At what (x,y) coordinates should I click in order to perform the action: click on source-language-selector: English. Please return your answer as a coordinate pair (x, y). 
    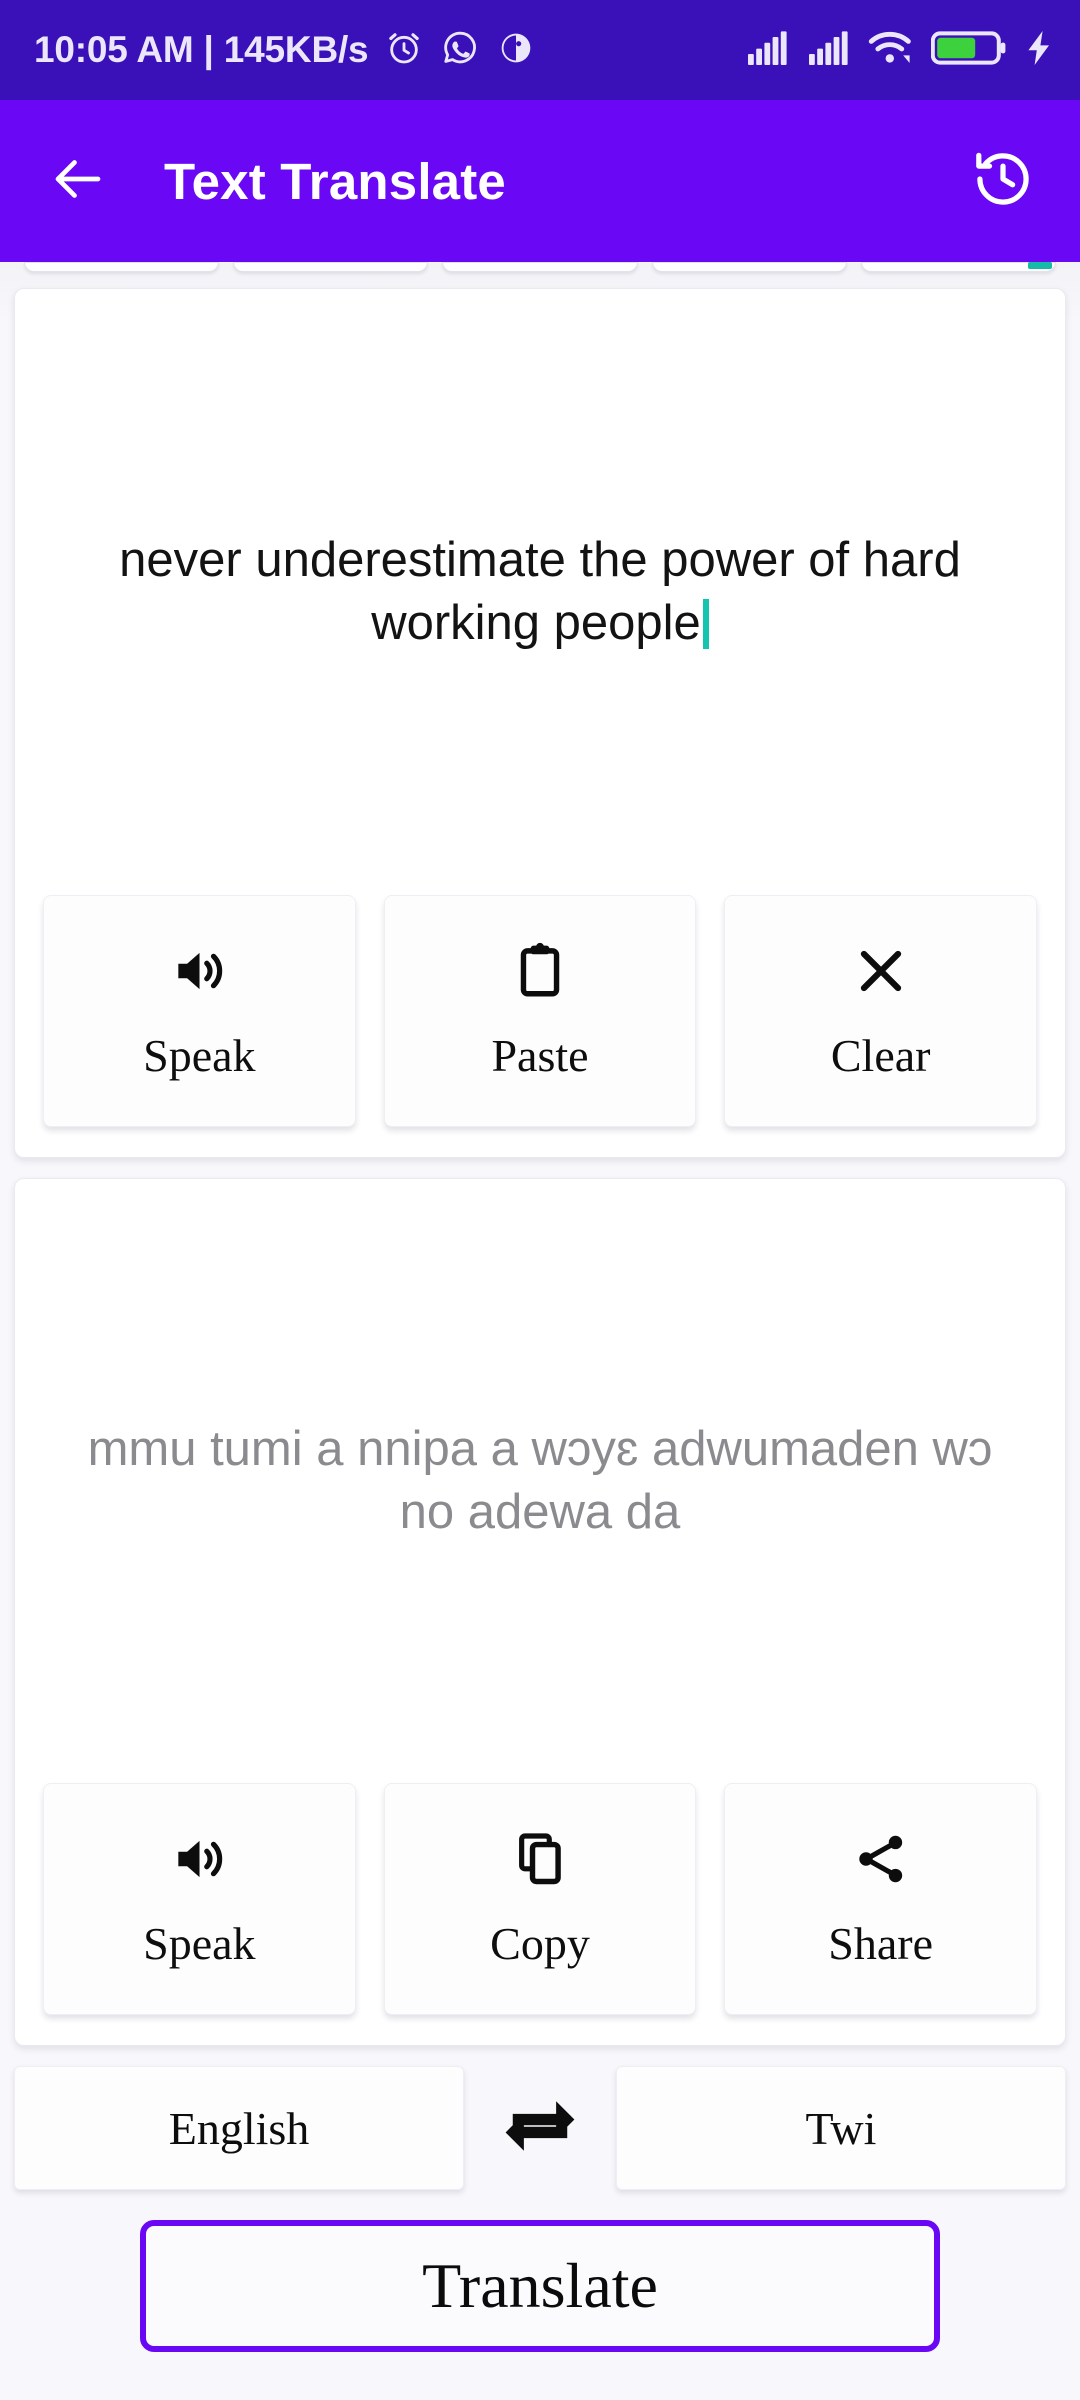
    Looking at the image, I should click on (239, 2128).